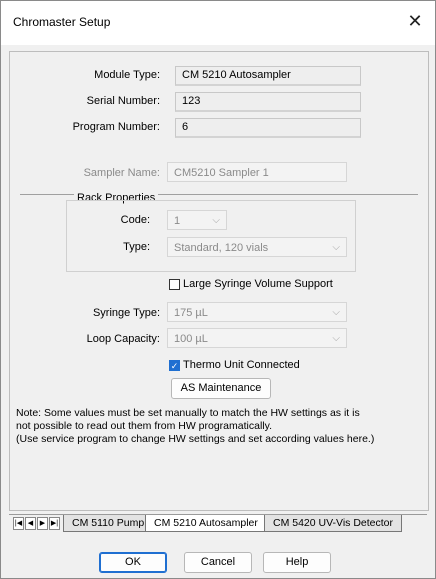 The image size is (436, 579). Describe the element at coordinates (206, 523) in the screenshot. I see `tab-cm5210-autosampler: CM 5210 Autosampler` at that location.